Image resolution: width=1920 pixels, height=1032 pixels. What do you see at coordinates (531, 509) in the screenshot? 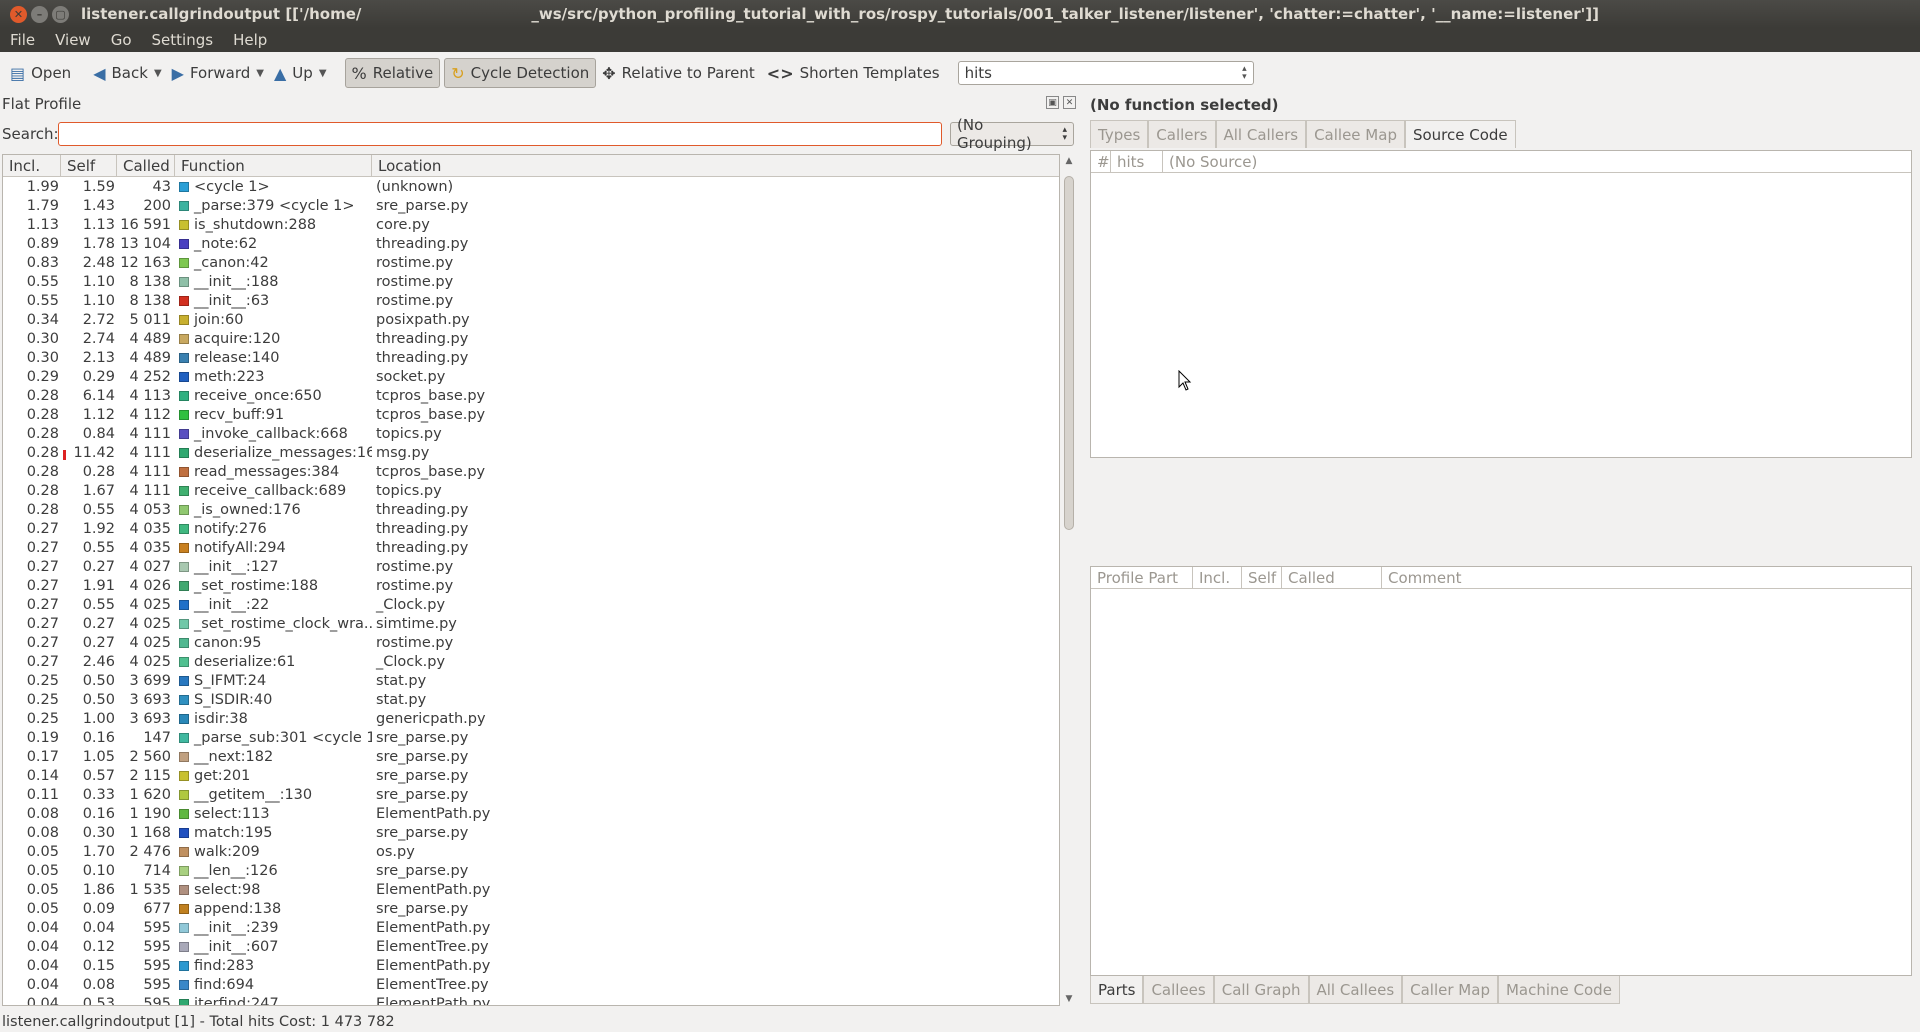
I see `table-row: 0.28 0.55 4 053 _is_owned:176 threading.py` at bounding box center [531, 509].